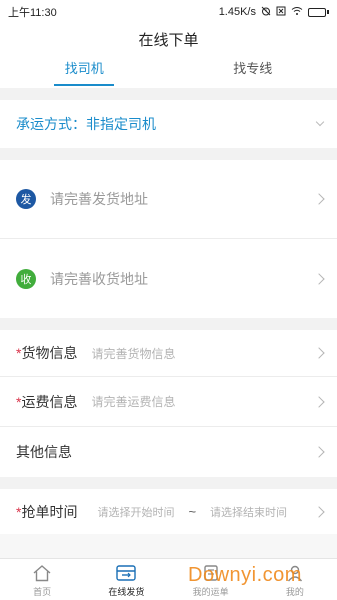 The width and height of the screenshot is (337, 600). I want to click on truck-box-icon, so click(126, 573).